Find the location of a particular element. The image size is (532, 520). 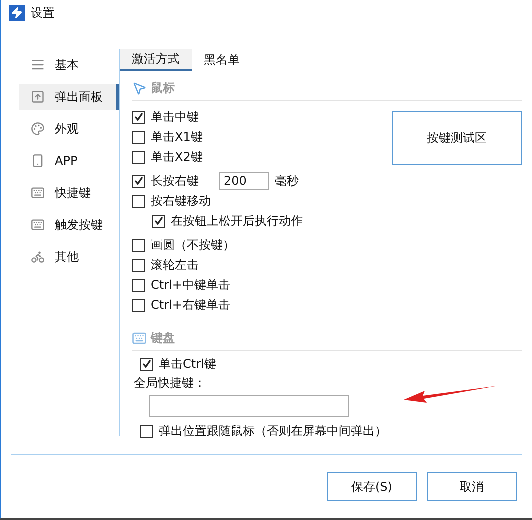

tab: 黑名单 is located at coordinates (222, 60).